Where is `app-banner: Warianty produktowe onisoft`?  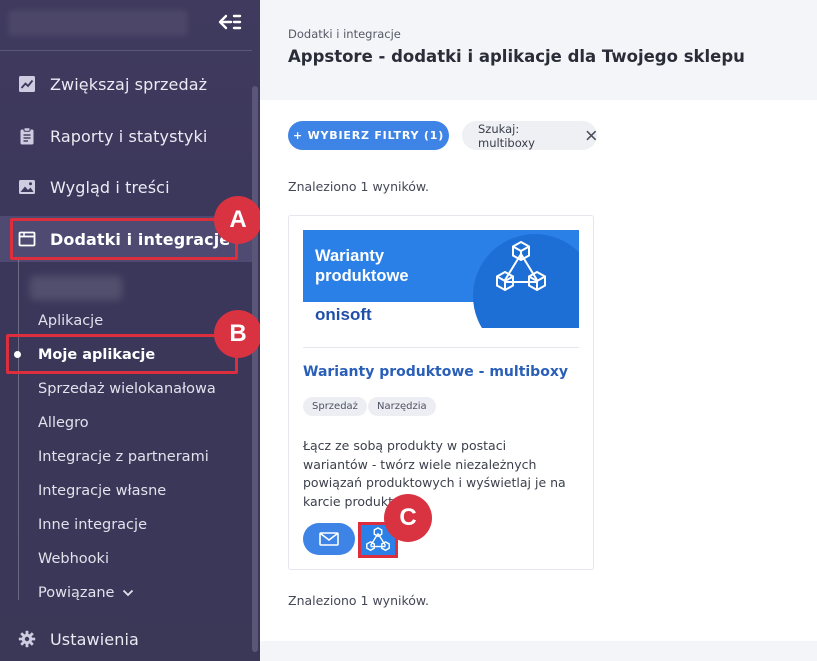 app-banner: Warianty produktowe onisoft is located at coordinates (441, 279).